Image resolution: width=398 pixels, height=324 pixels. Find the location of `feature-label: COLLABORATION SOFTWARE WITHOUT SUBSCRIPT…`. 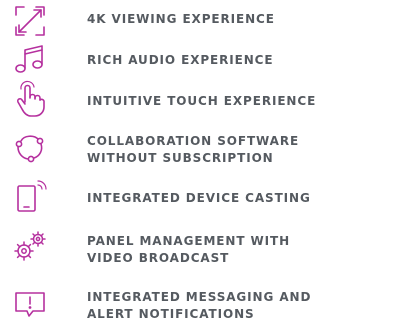

feature-label: COLLABORATION SOFTWARE WITHOUT SUBSCRIPT… is located at coordinates (239, 150).